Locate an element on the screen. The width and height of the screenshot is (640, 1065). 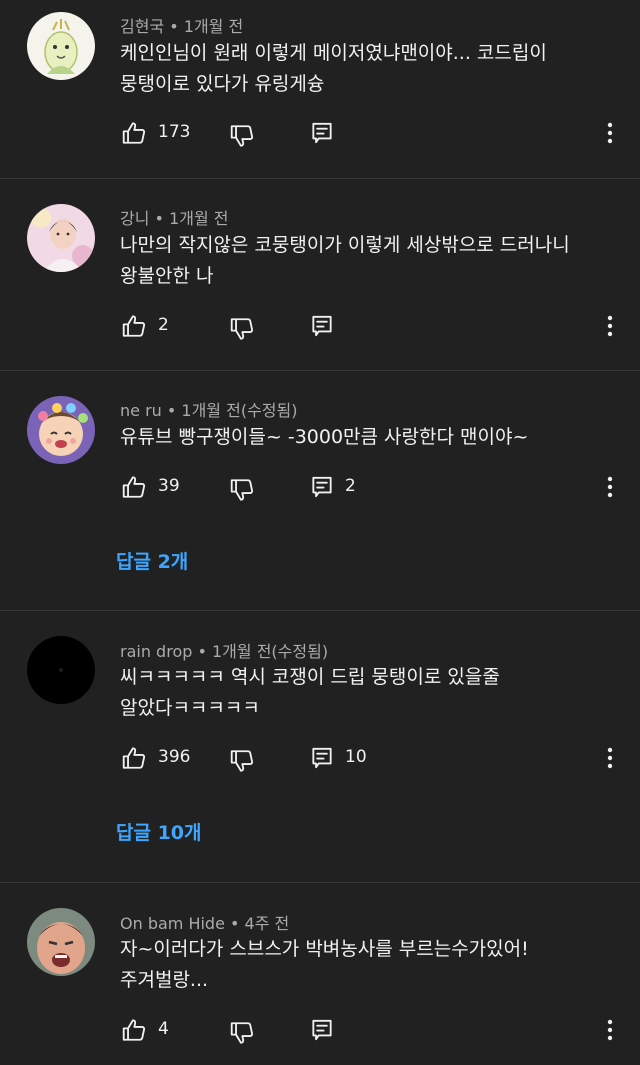
comment-meta: 김현국 • 1개월 전 is located at coordinates (181, 25).